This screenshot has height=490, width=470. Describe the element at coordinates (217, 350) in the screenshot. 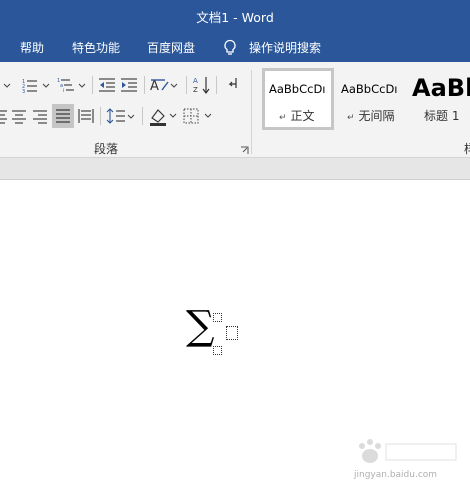

I see `lower-limit-placeholder` at that location.